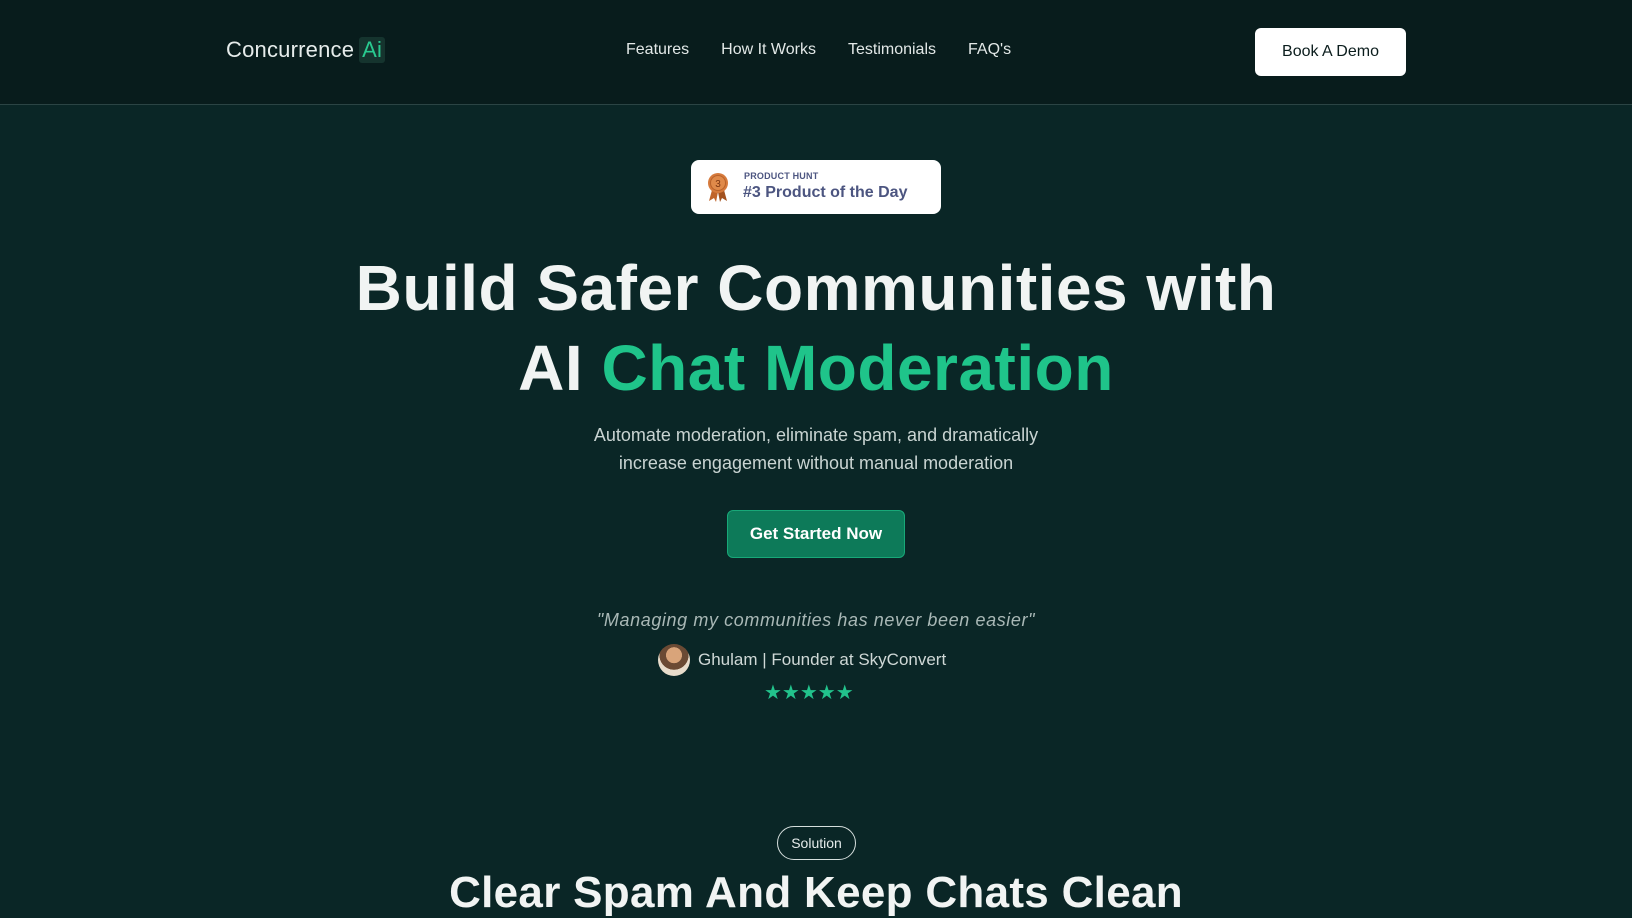 The image size is (1632, 918). I want to click on hero-title-line2: AI Chat Moderation, so click(816, 368).